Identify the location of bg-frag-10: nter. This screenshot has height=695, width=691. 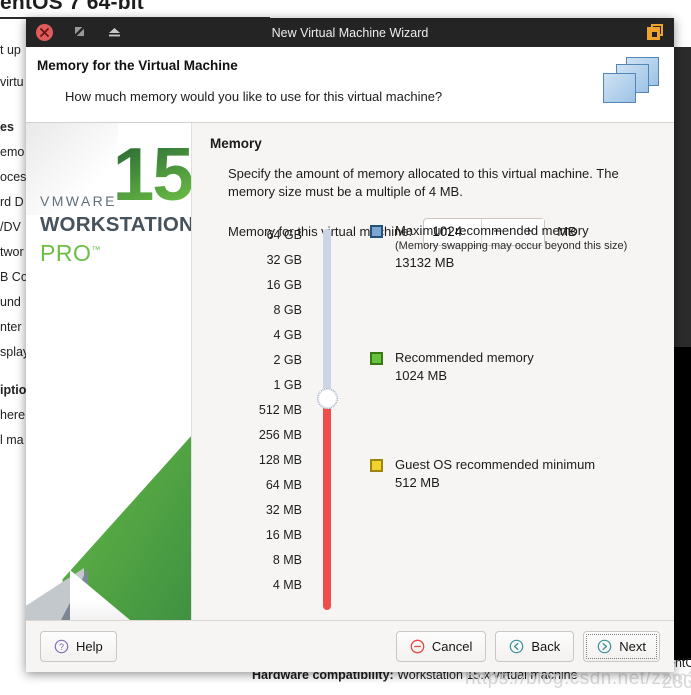
(11, 327).